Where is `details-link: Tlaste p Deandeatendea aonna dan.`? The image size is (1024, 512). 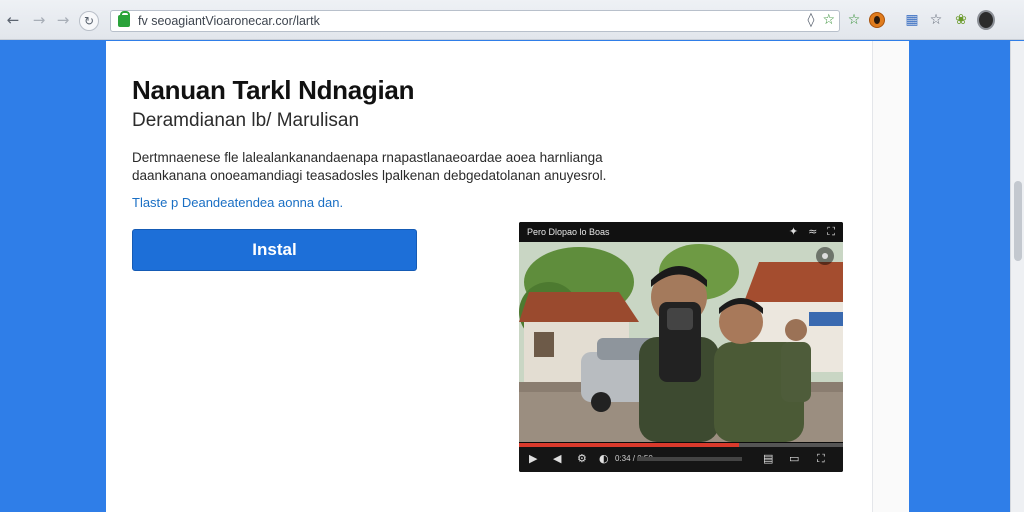 details-link: Tlaste p Deandeatendea aonna dan. is located at coordinates (237, 202).